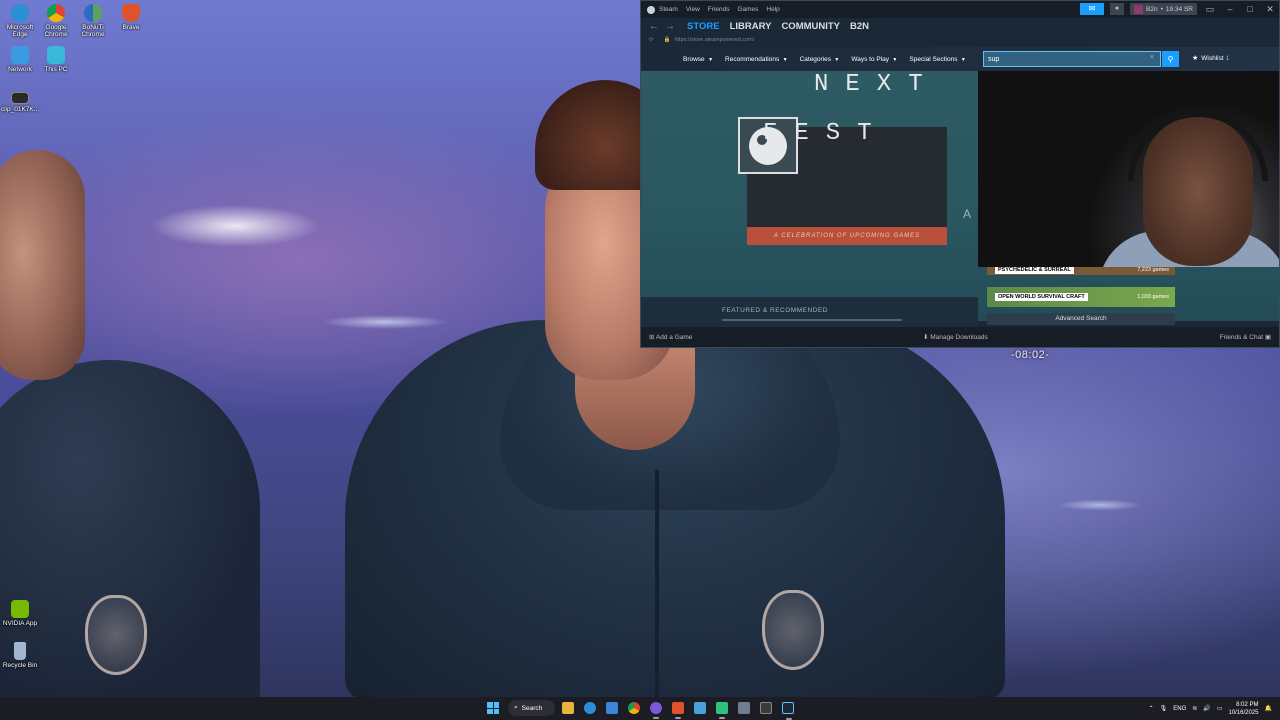  I want to click on next-fest-word-next: NEXT, so click(877, 84).